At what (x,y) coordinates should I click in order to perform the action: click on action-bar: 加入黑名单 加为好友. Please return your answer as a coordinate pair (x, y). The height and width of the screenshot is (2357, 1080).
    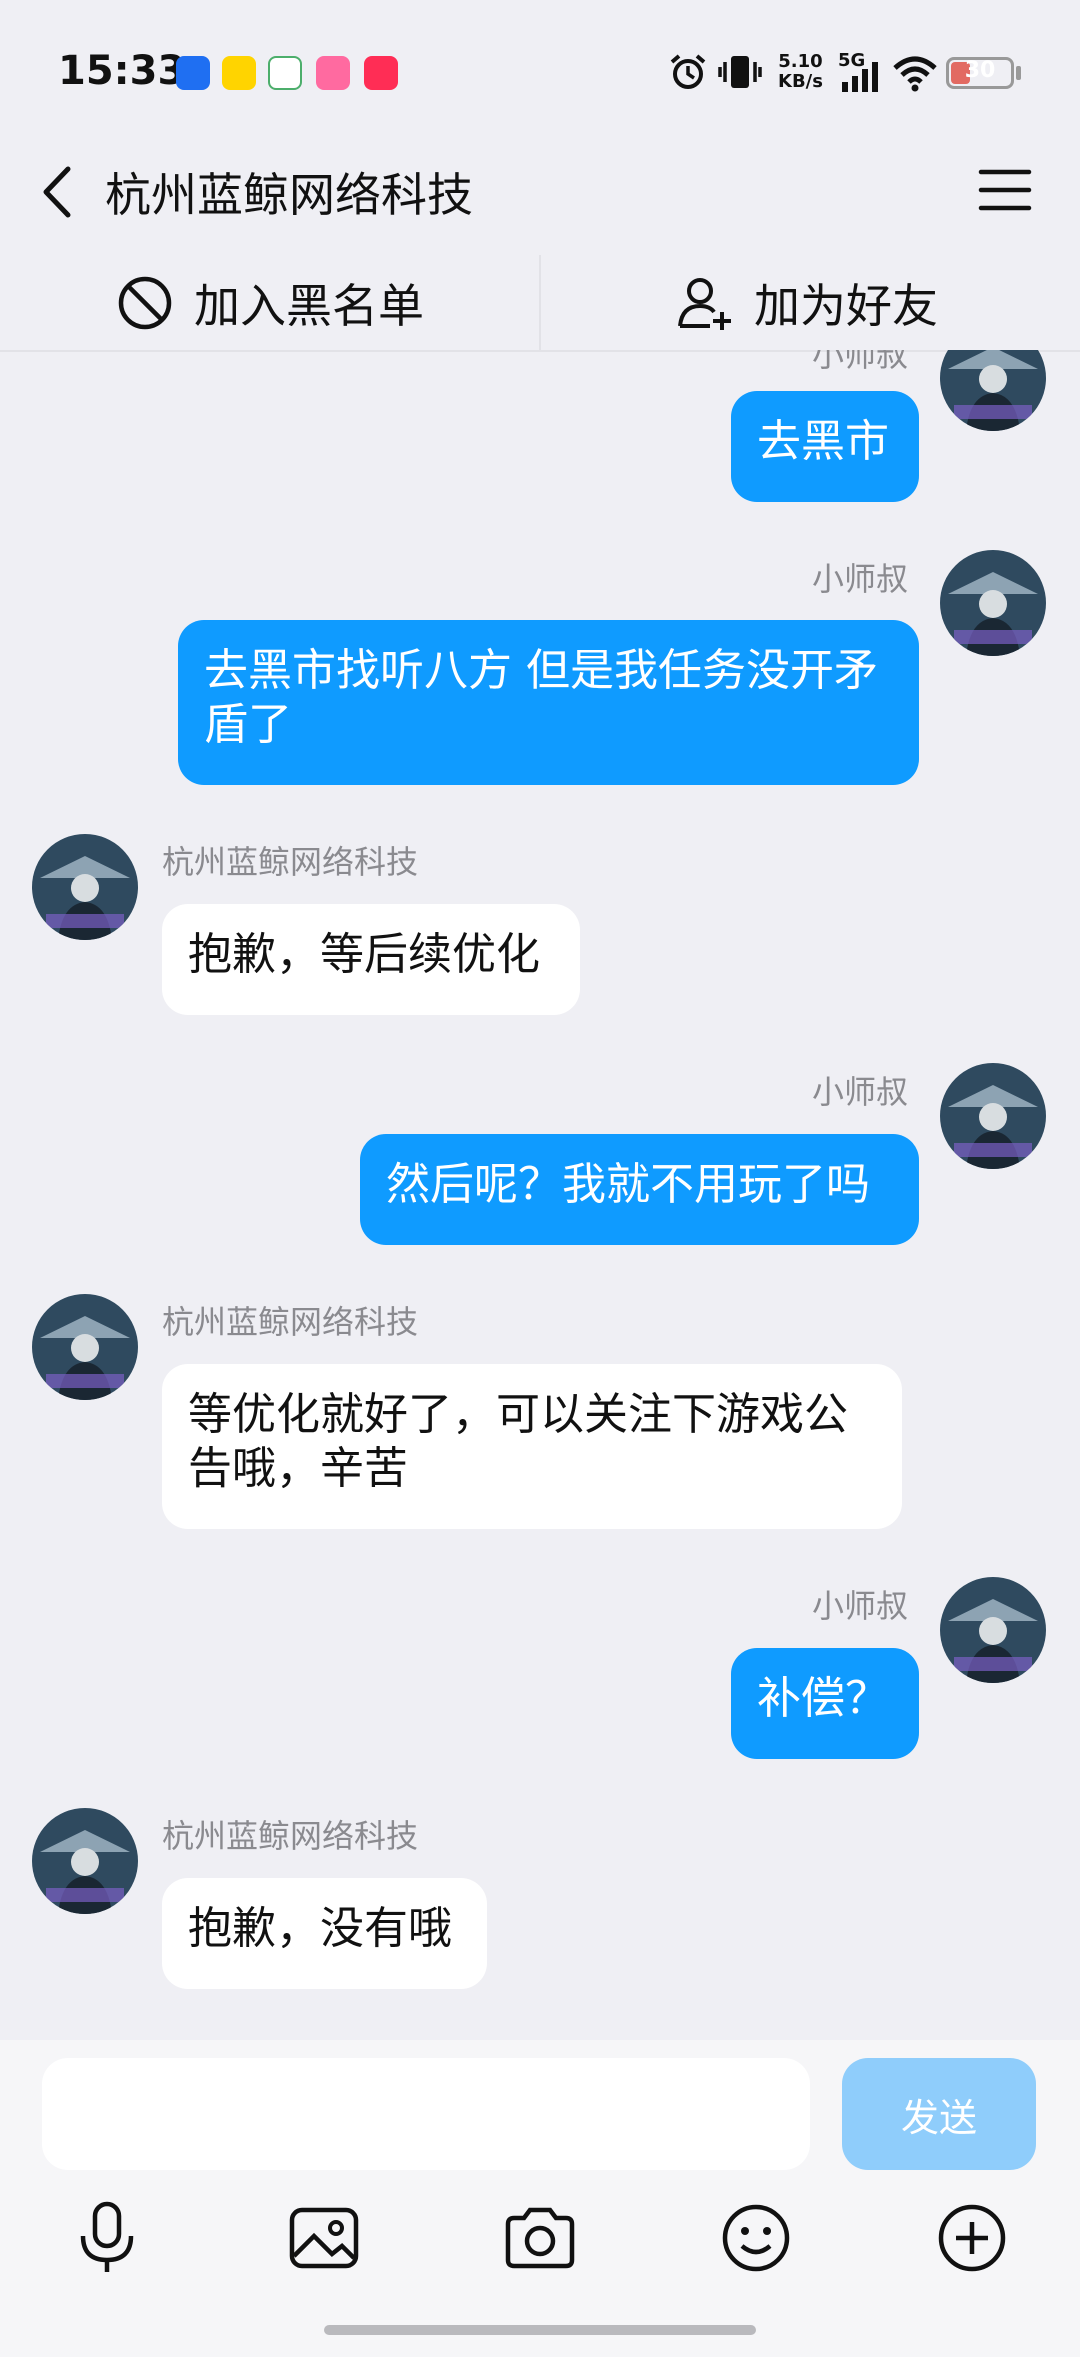
    Looking at the image, I should click on (540, 303).